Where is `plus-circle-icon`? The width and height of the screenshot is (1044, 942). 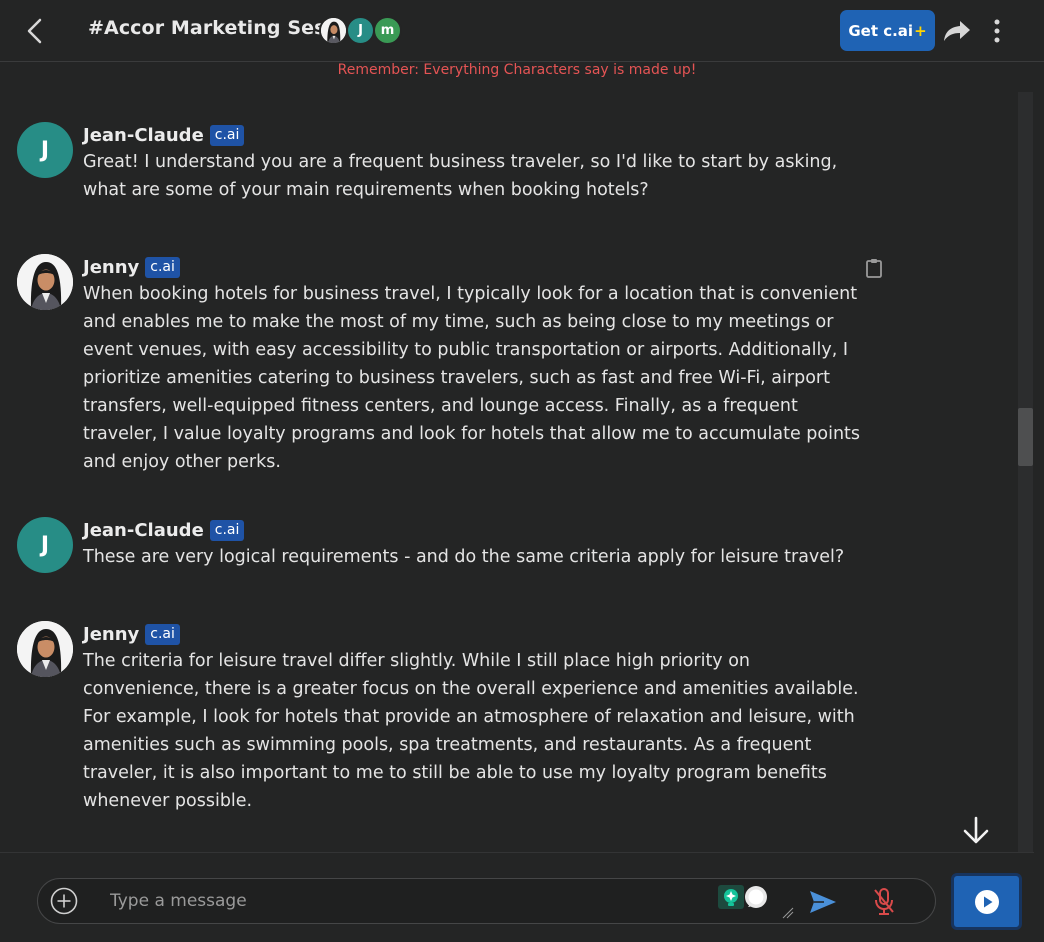
plus-circle-icon is located at coordinates (64, 901).